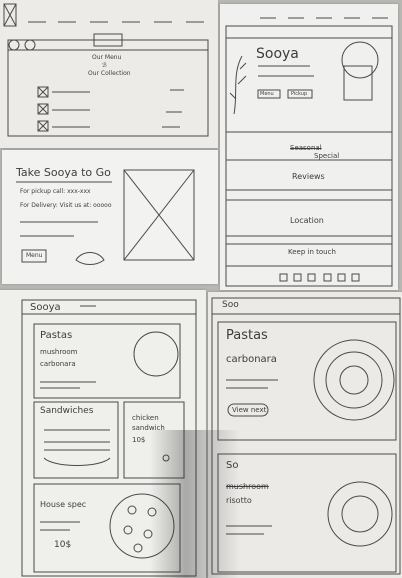 Image resolution: width=402 pixels, height=578 pixels. I want to click on sketch-landing: Our Menu ℬ Our Collection, so click(109, 74).